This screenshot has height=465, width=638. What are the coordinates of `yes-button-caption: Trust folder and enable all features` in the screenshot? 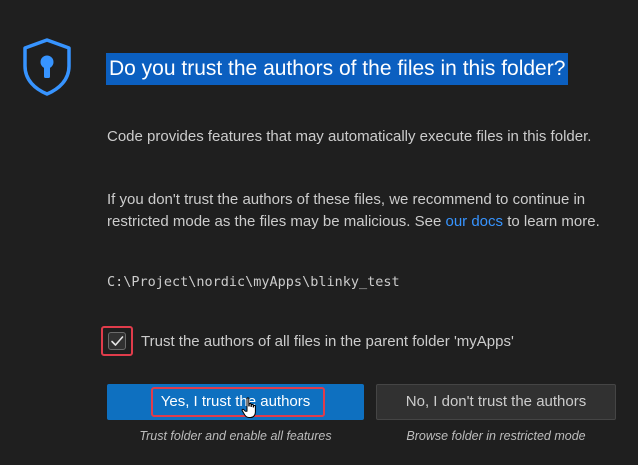 It's located at (235, 436).